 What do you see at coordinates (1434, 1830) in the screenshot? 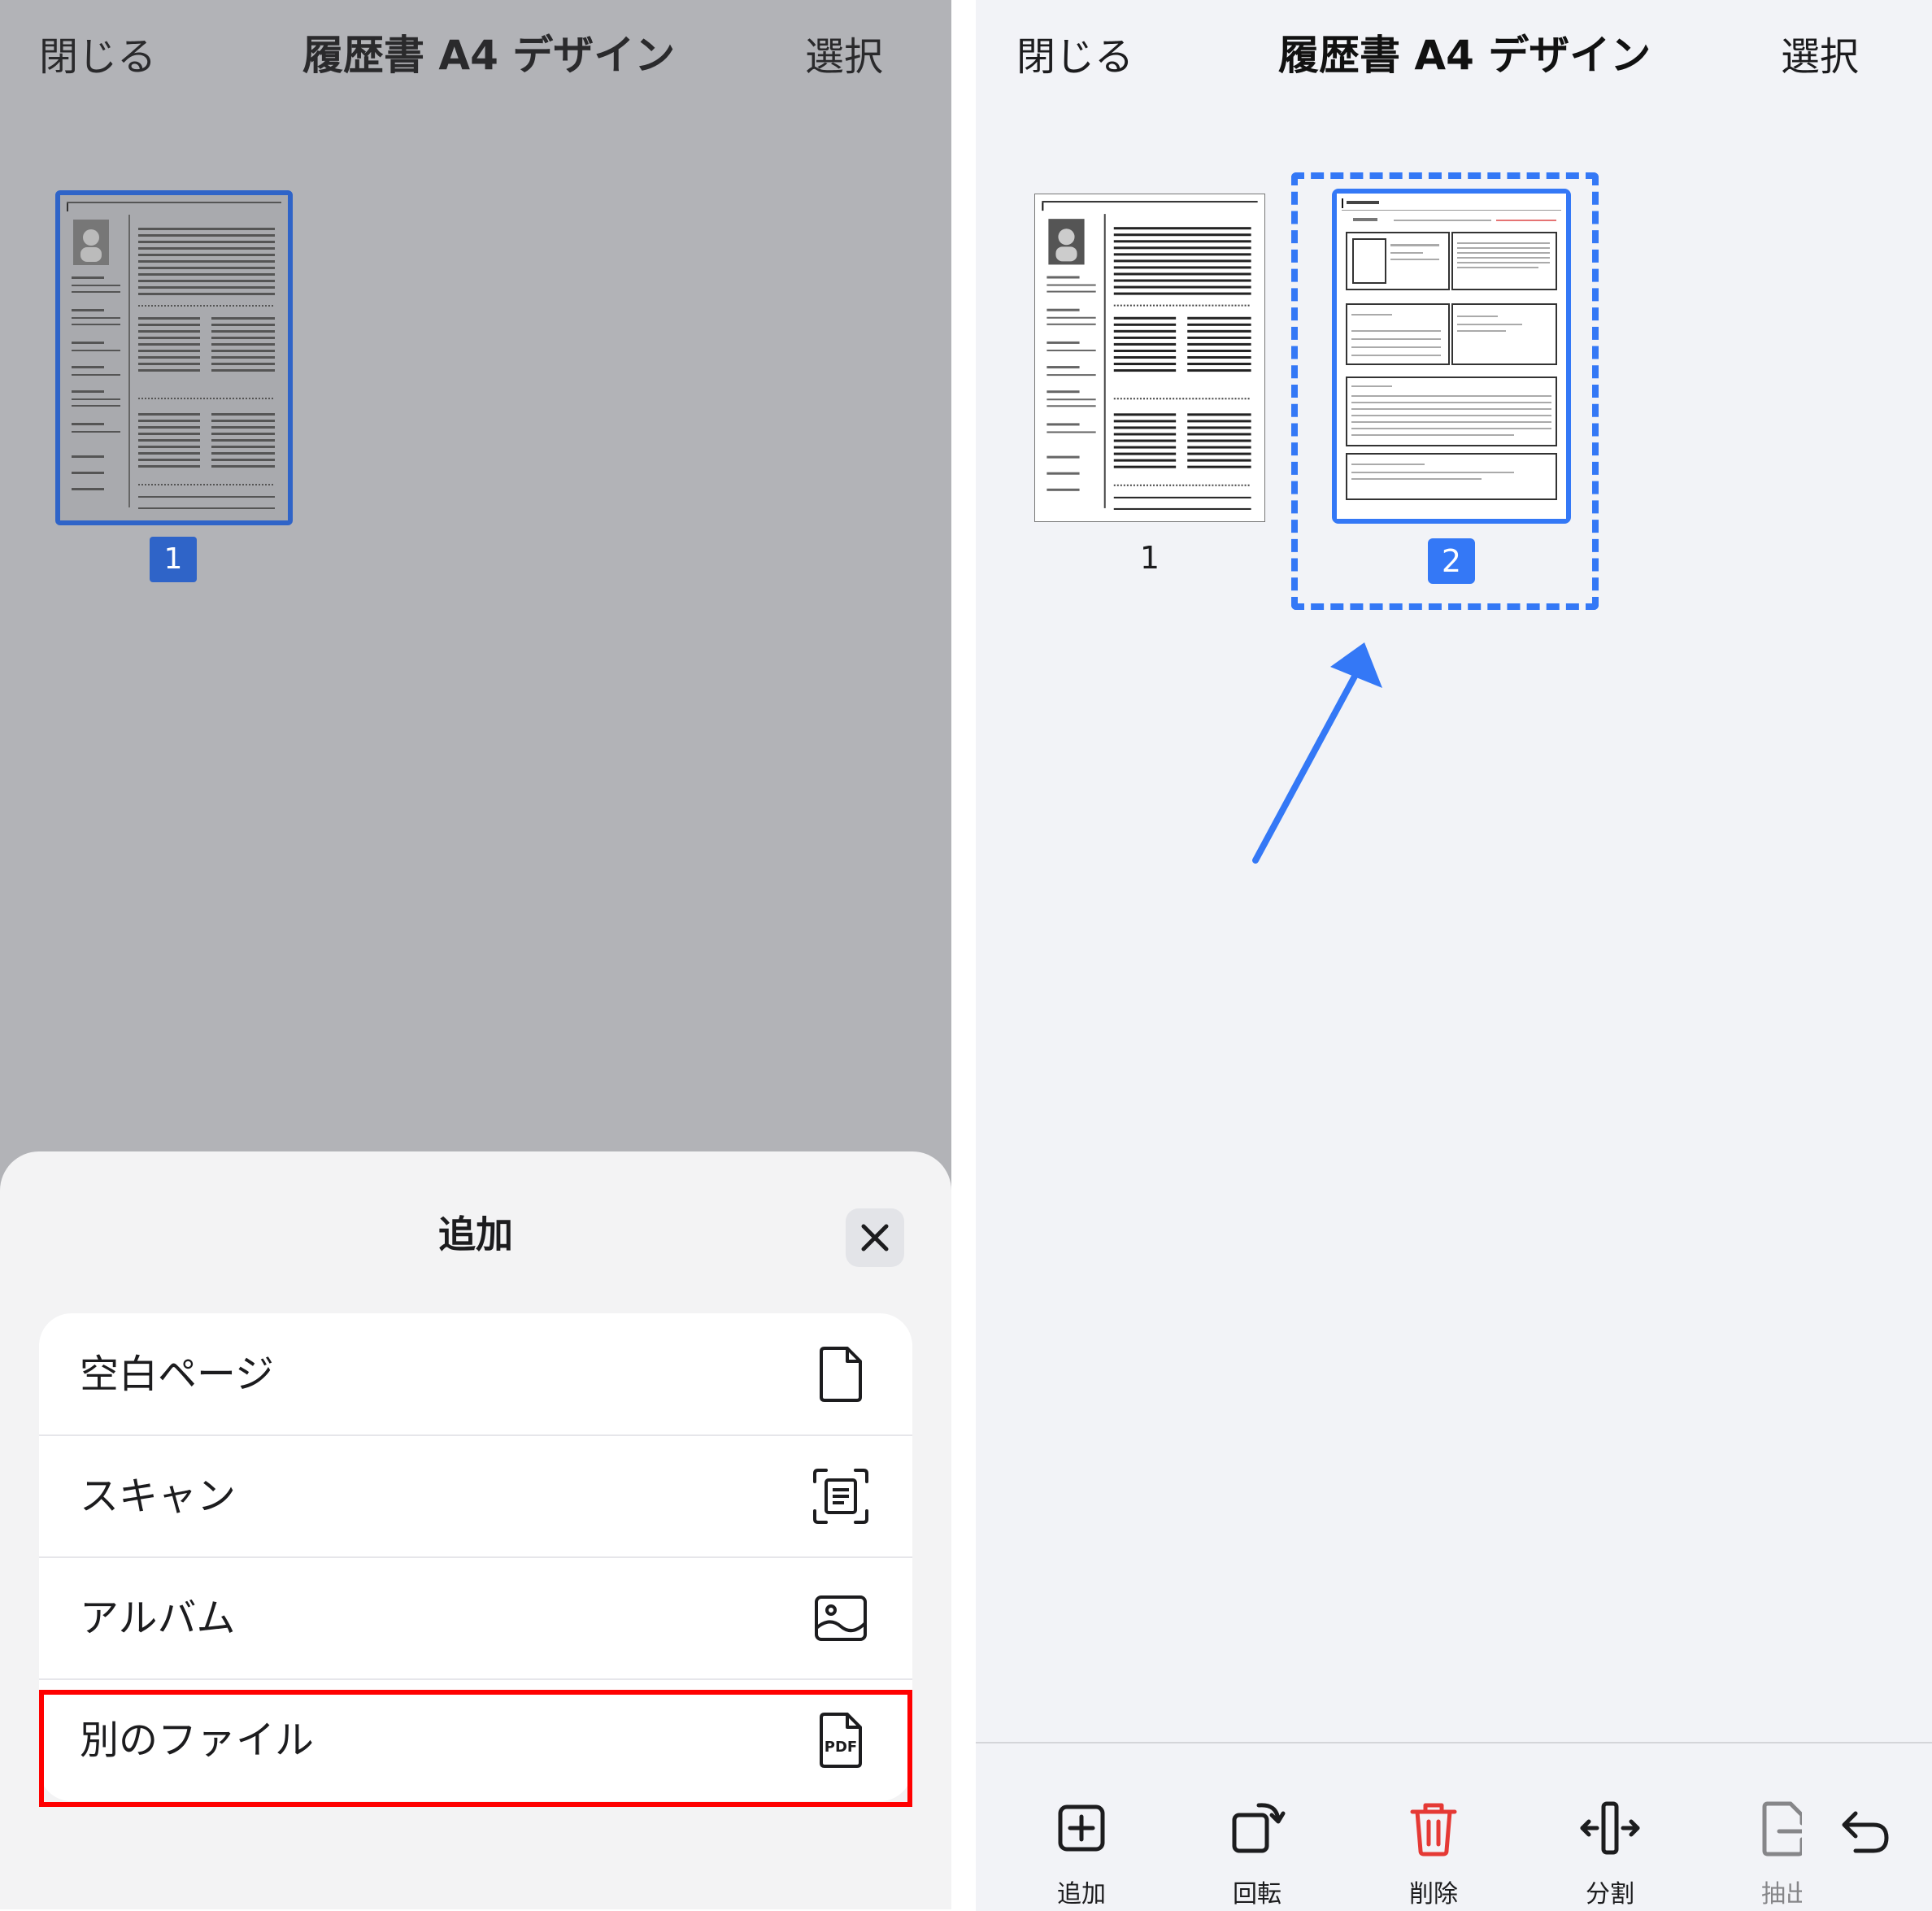
I see `trash-icon` at bounding box center [1434, 1830].